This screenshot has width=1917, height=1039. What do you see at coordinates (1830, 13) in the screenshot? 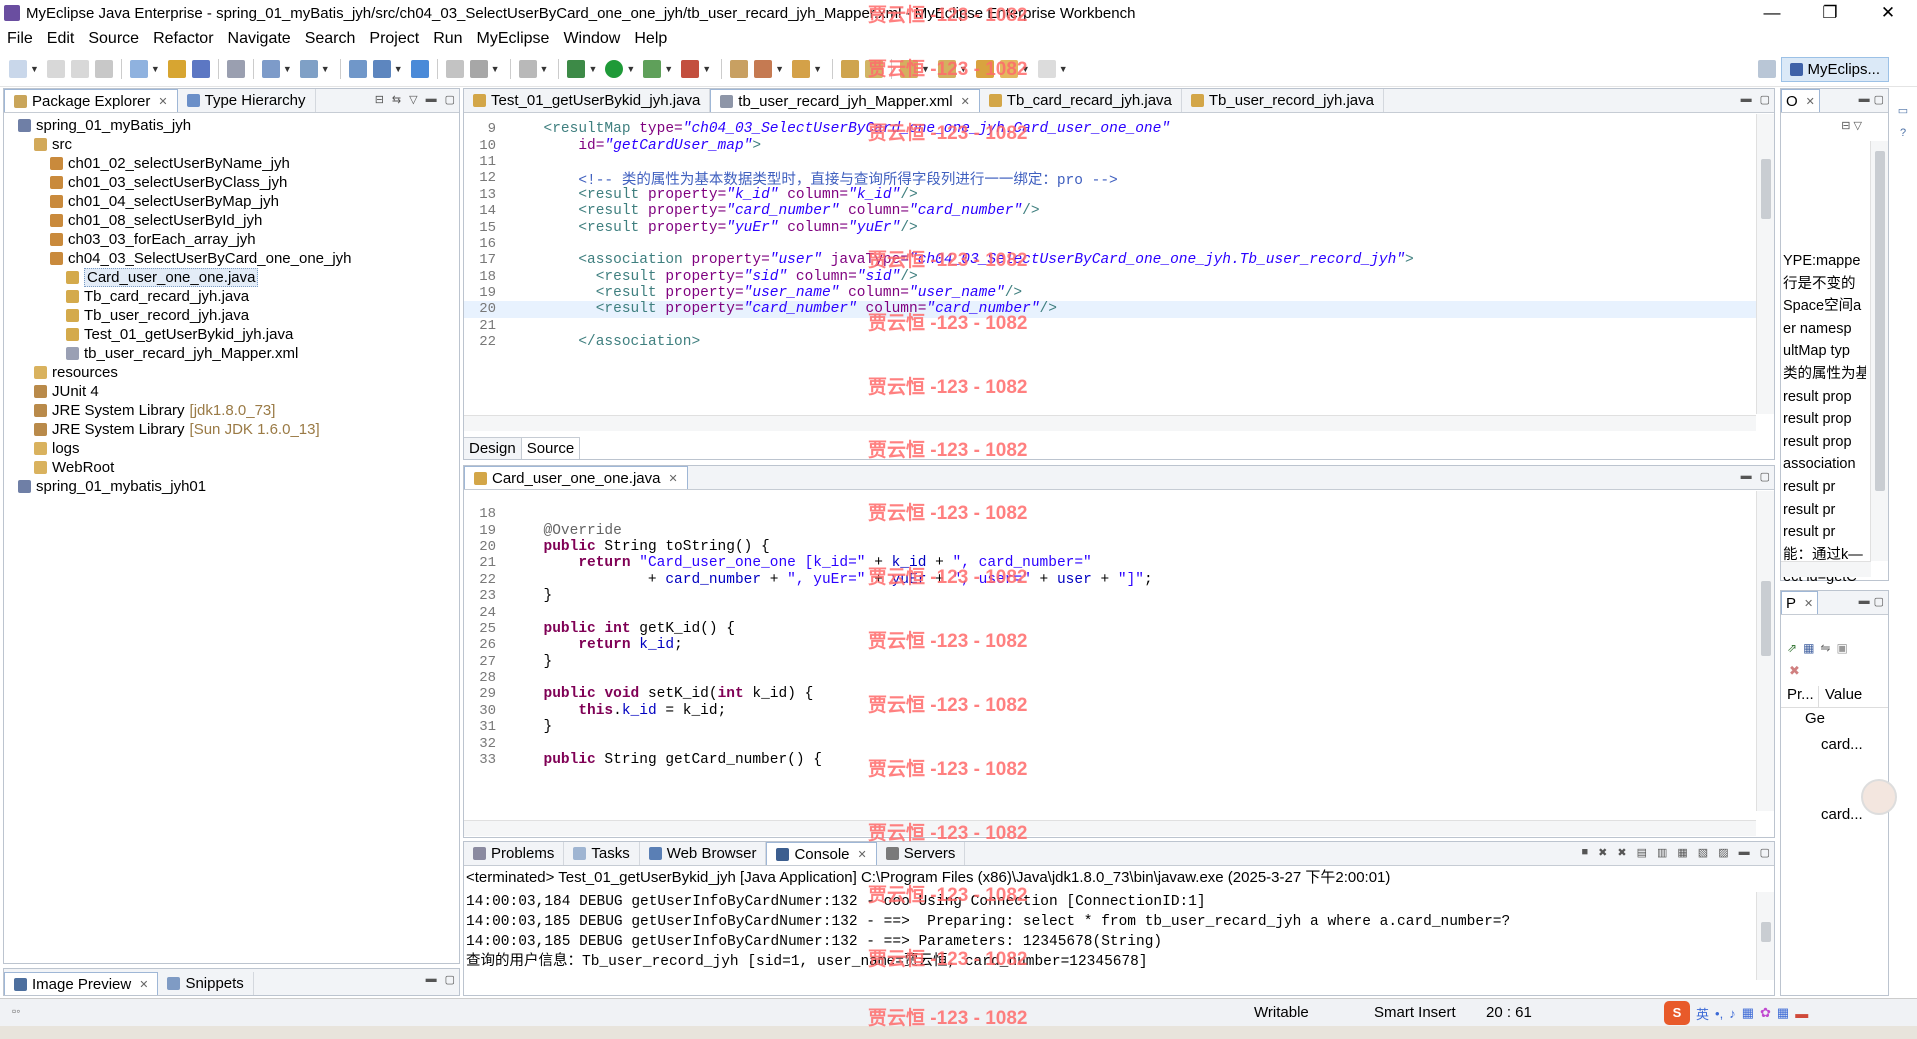
I see `maximize-button: ❐` at bounding box center [1830, 13].